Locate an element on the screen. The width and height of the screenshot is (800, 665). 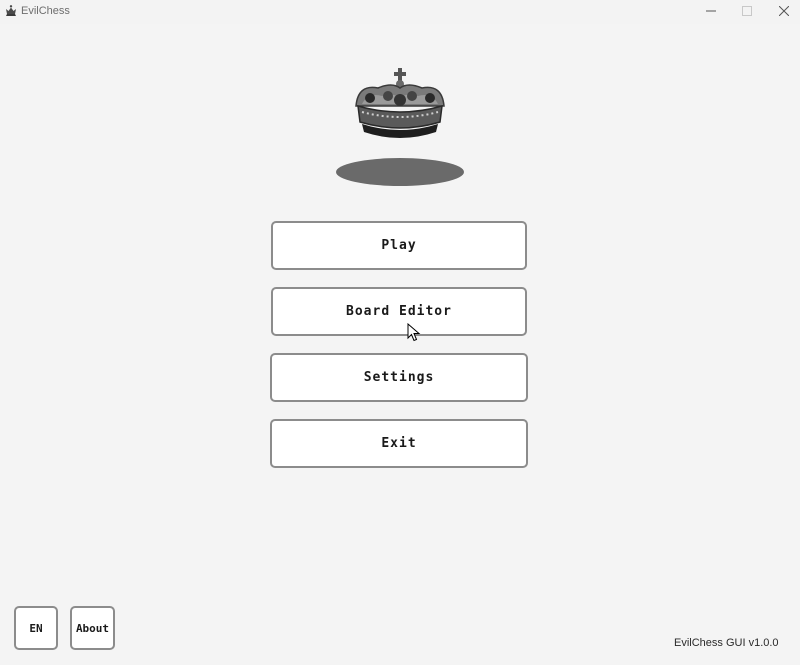
close-icon is located at coordinates (784, 11).